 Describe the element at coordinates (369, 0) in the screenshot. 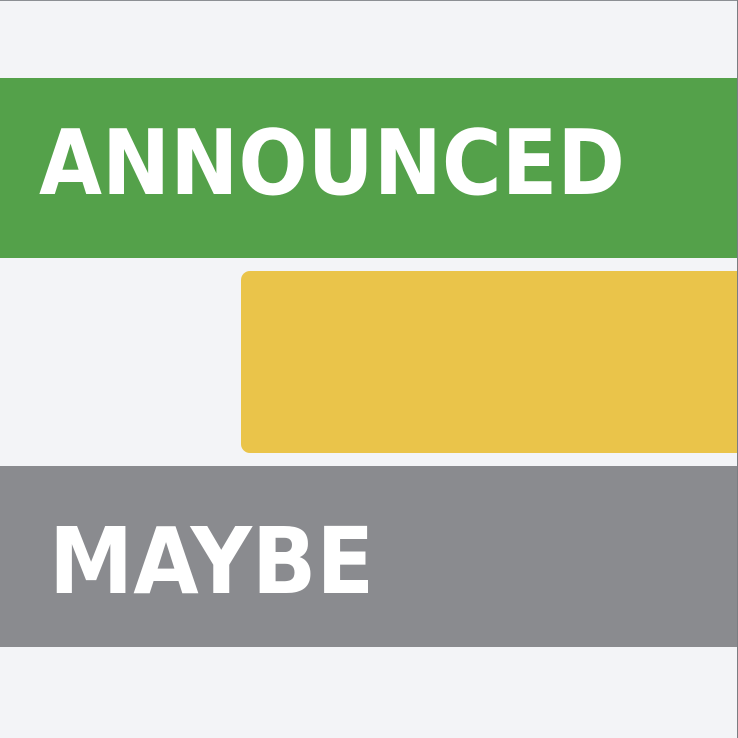

I see `top-border` at that location.